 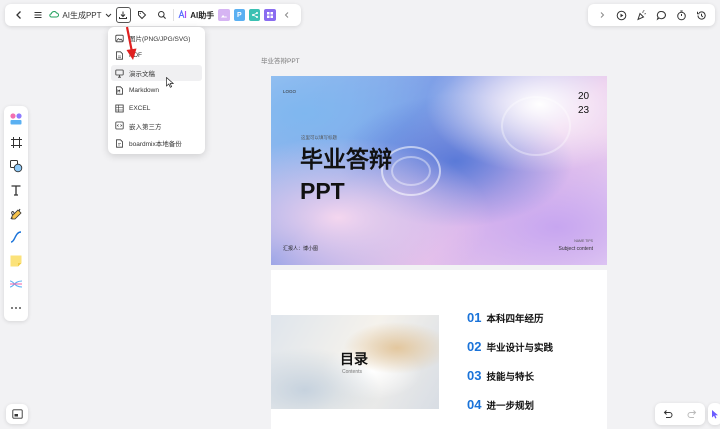 What do you see at coordinates (174, 15) in the screenshot?
I see `toolbar-divider` at bounding box center [174, 15].